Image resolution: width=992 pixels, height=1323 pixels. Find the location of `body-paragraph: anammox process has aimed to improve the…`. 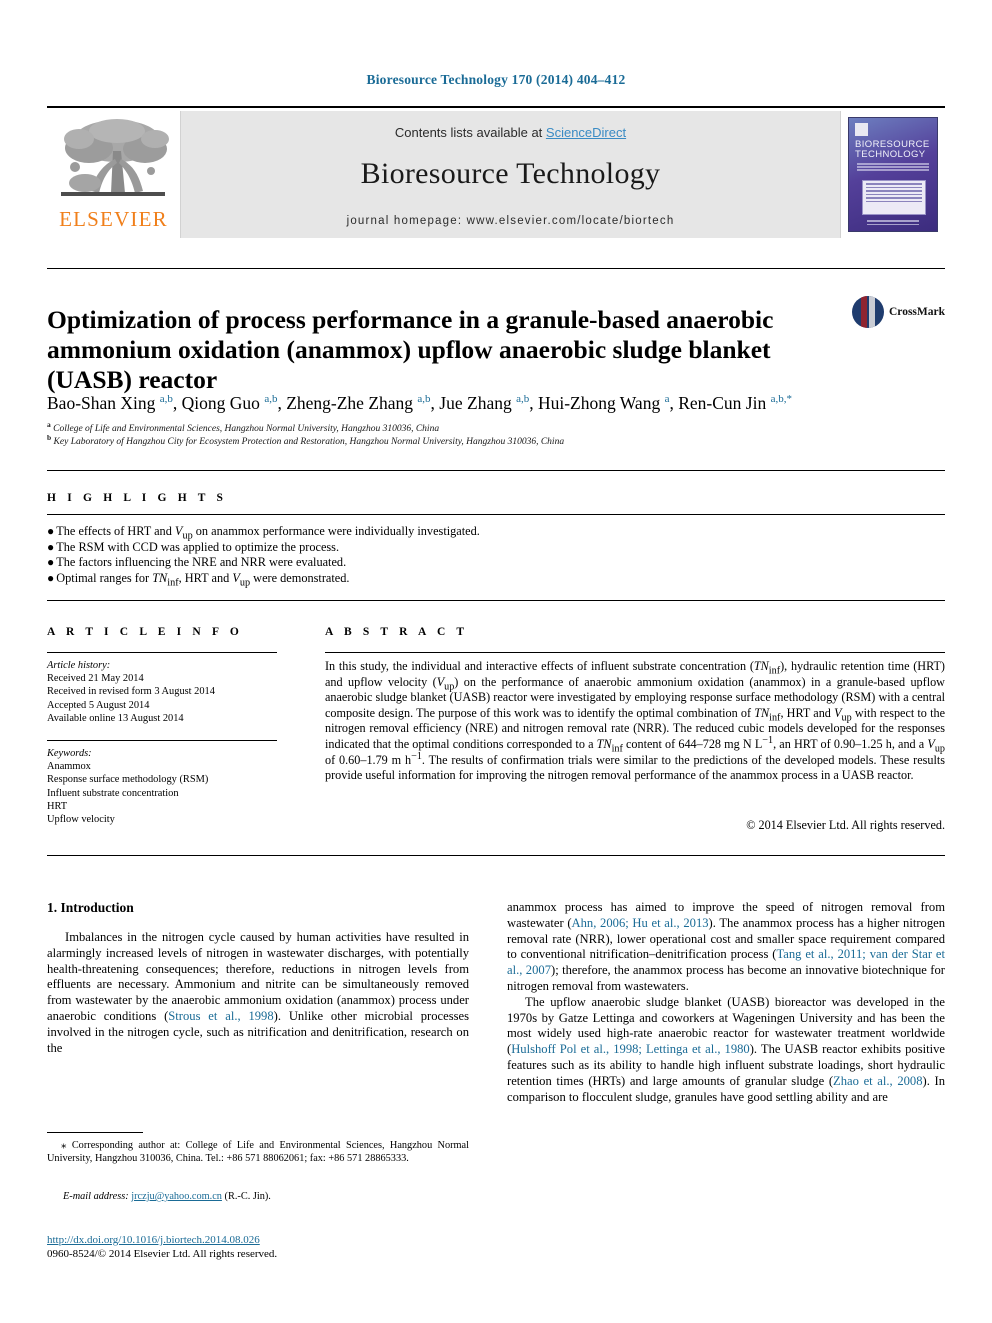

body-paragraph: anammox process has aimed to improve the… is located at coordinates (726, 946).